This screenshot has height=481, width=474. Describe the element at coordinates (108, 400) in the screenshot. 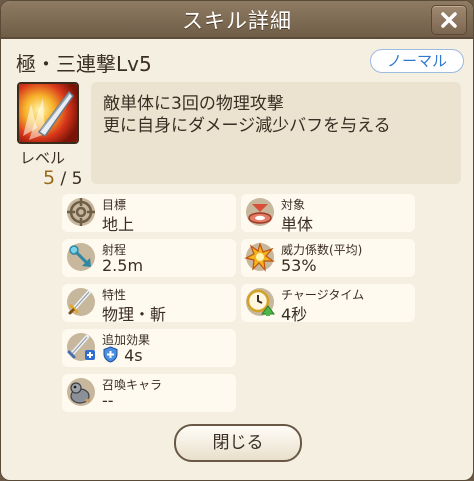

I see `stat-value: --` at that location.